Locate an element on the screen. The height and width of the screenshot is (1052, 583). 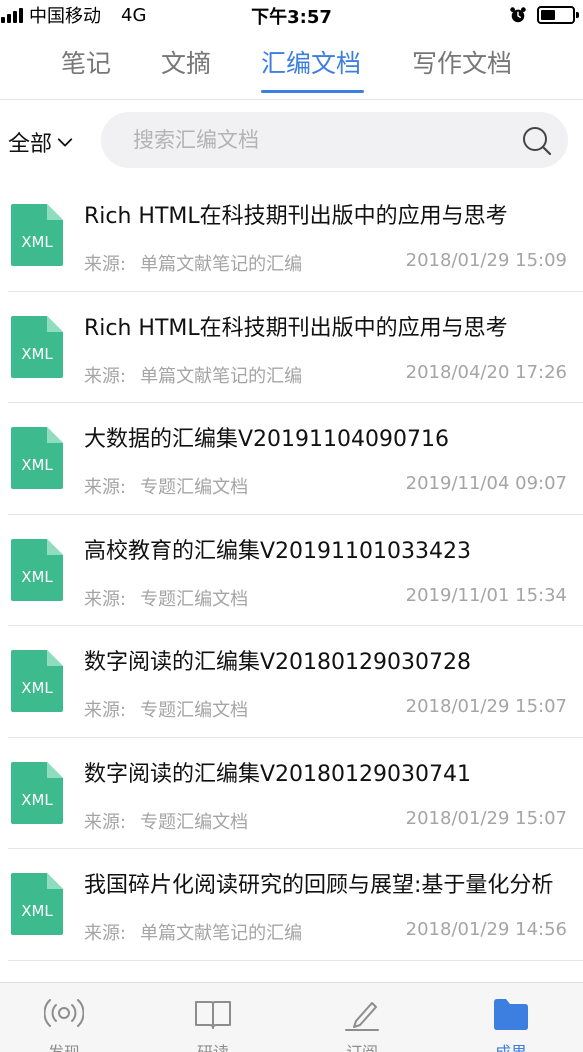
nav-study-label: 研读 is located at coordinates (213, 1045).